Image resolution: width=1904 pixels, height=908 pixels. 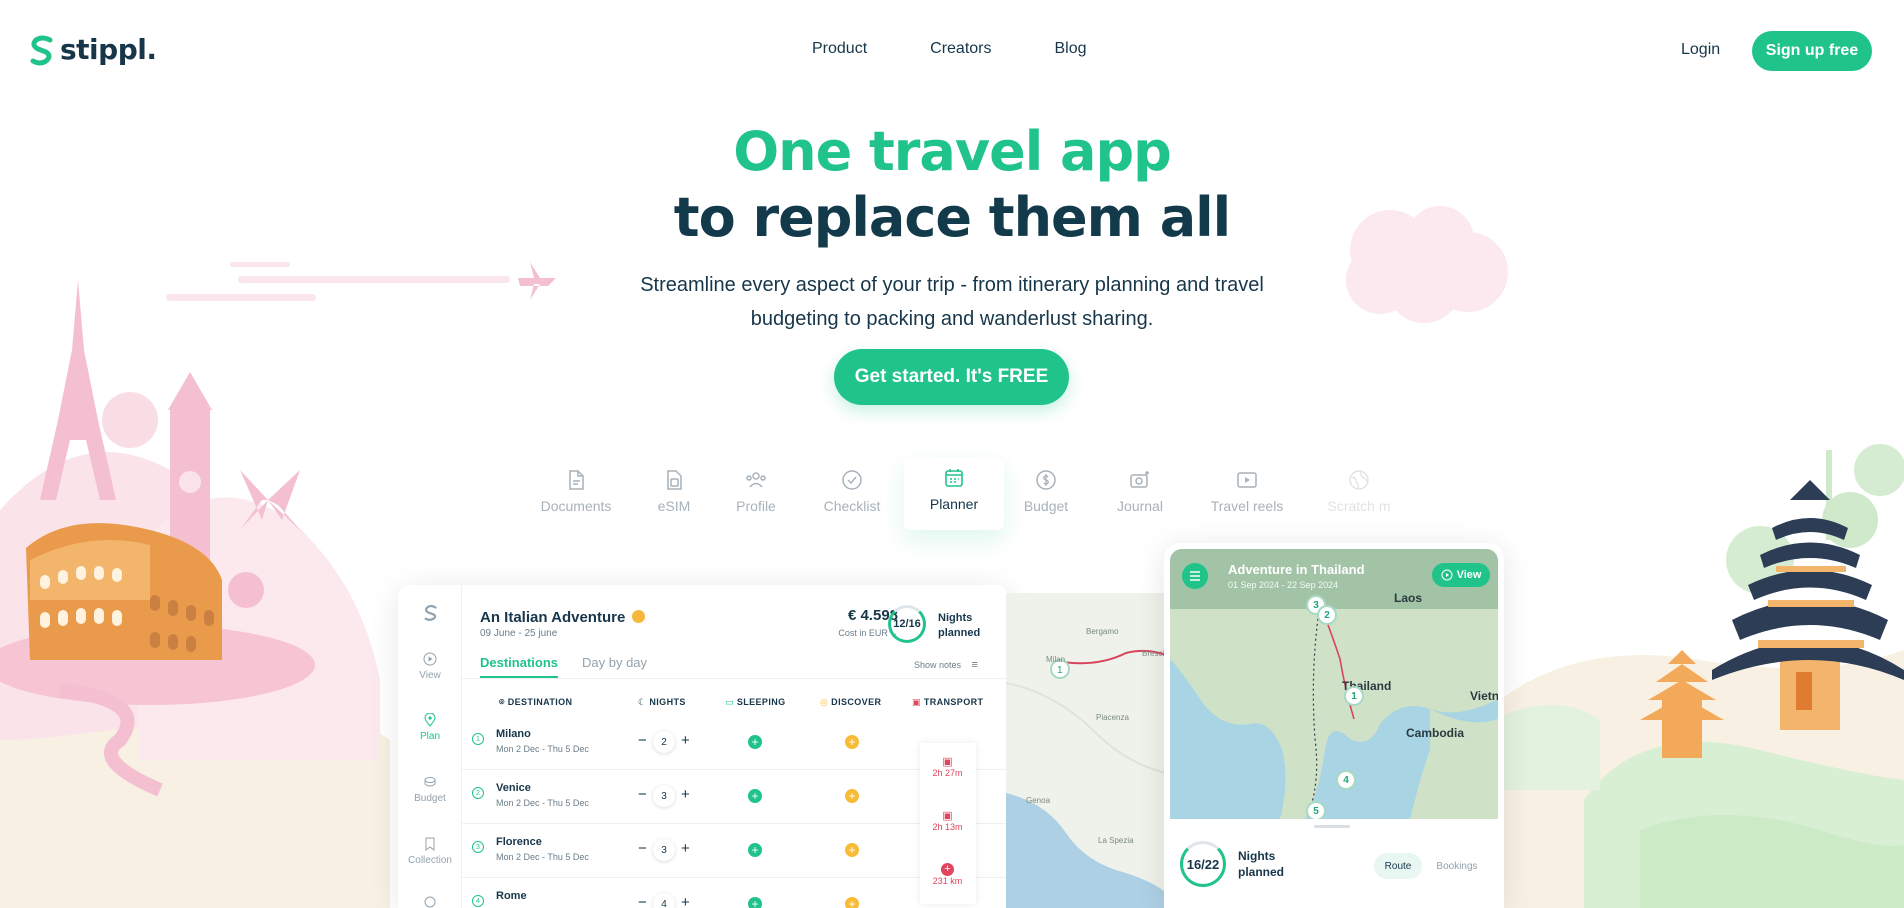 What do you see at coordinates (502, 702) in the screenshot?
I see `map-pin-icon: ⌾` at bounding box center [502, 702].